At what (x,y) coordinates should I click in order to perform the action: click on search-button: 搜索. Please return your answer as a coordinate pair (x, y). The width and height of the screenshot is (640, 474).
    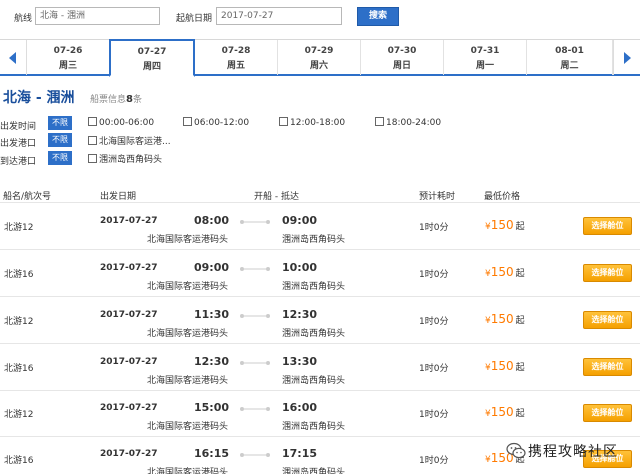
    Looking at the image, I should click on (378, 16).